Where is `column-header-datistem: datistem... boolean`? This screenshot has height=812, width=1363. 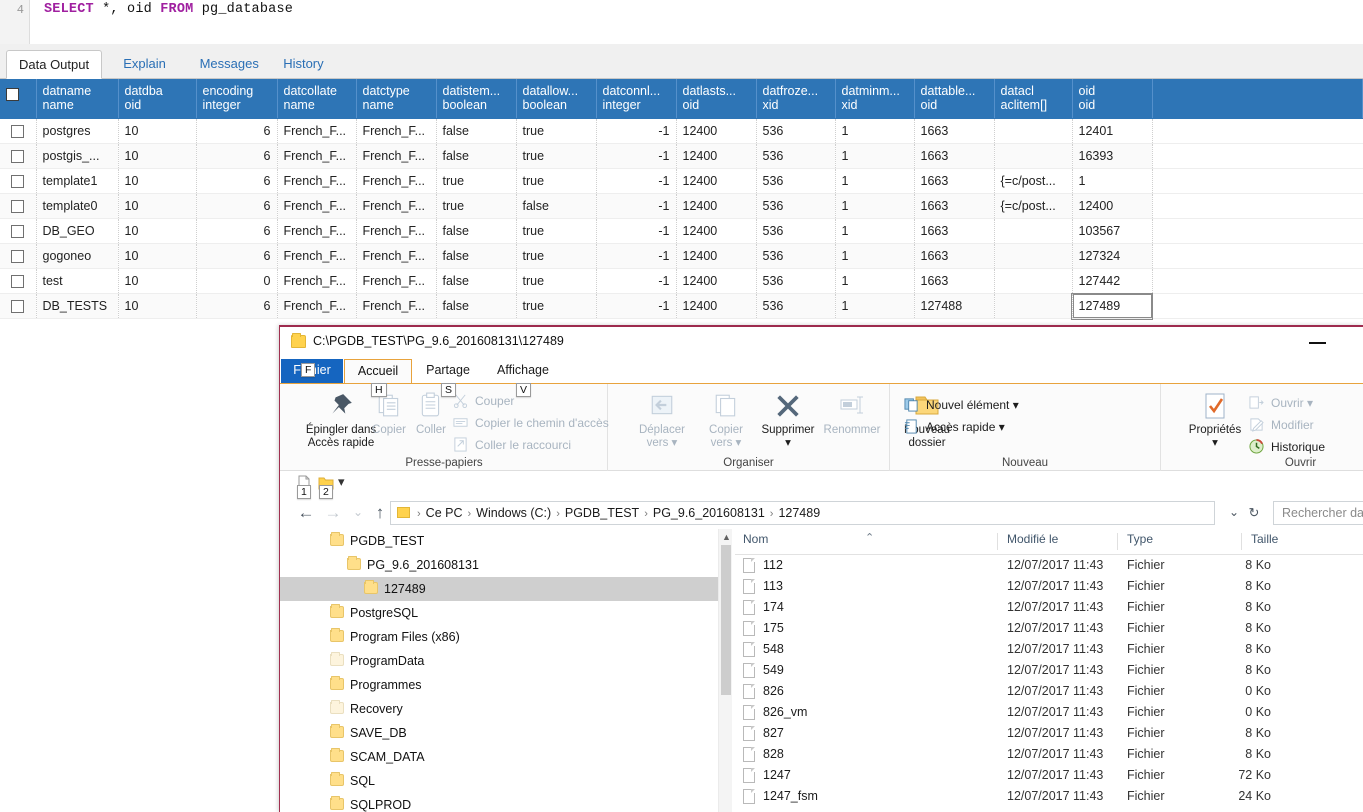 column-header-datistem: datistem... boolean is located at coordinates (476, 99).